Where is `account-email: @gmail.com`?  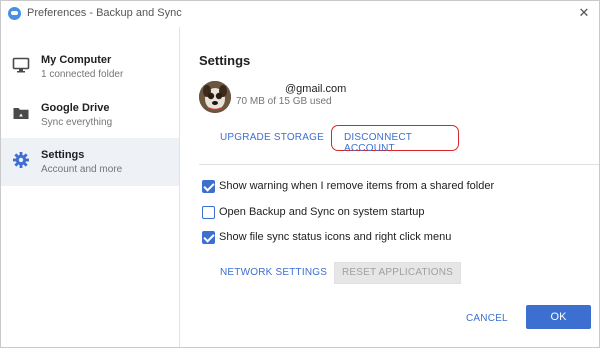 account-email: @gmail.com is located at coordinates (316, 89).